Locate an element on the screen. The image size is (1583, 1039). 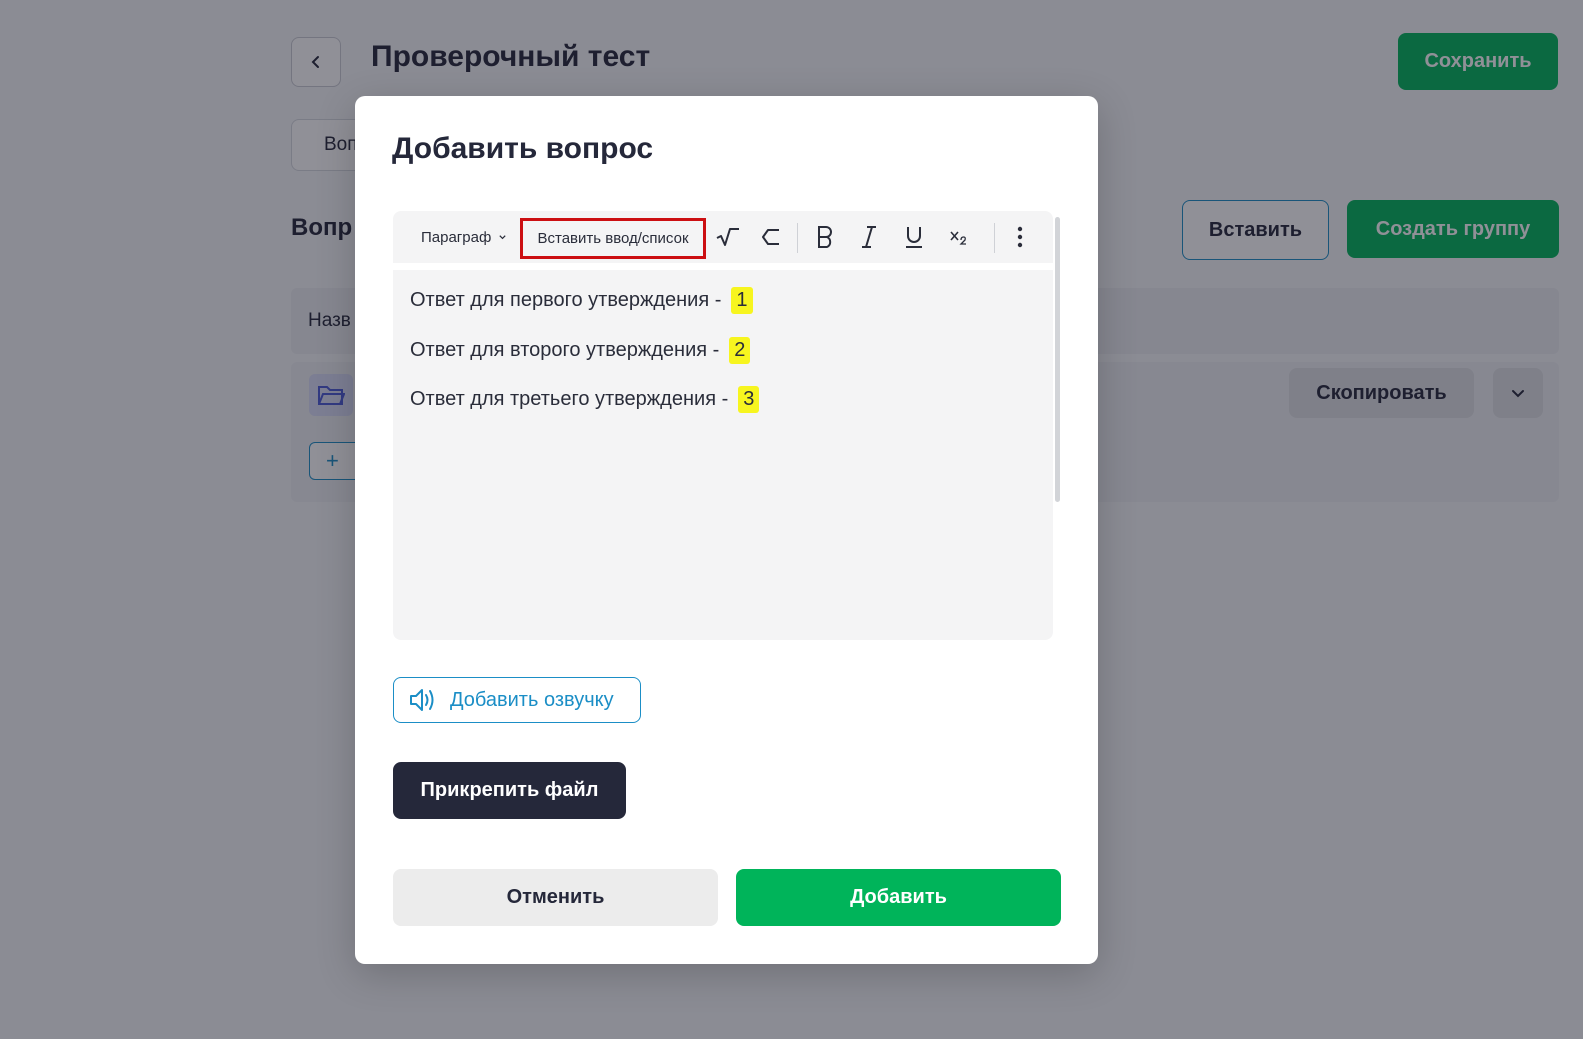
paragraph-select: Параграф is located at coordinates (464, 237).